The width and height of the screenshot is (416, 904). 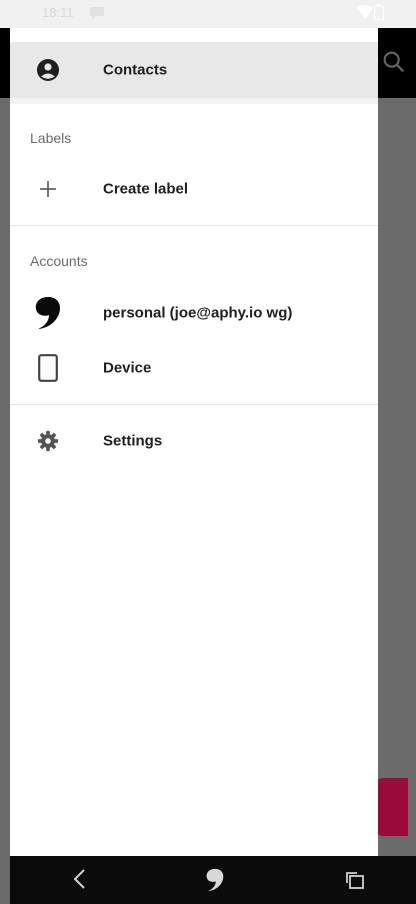 What do you see at coordinates (394, 62) in the screenshot?
I see `search-icon` at bounding box center [394, 62].